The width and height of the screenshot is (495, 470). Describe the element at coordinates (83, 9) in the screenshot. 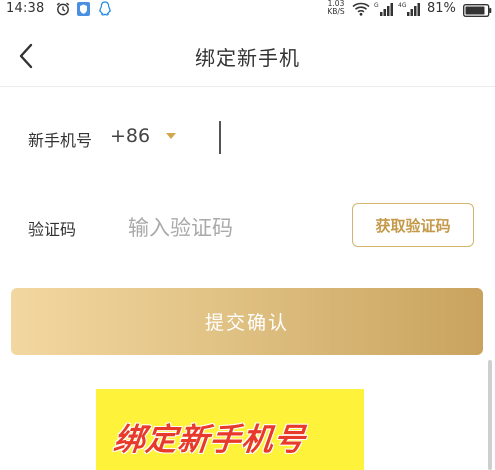

I see `shield-icon` at that location.